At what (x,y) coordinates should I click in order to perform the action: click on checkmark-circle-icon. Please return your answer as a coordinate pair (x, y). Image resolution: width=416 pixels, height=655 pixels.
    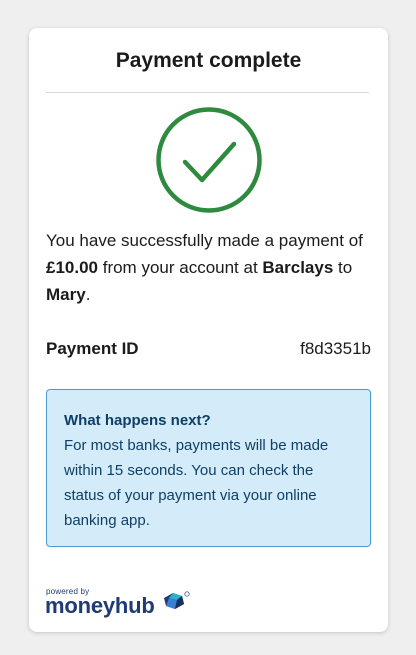
    Looking at the image, I should click on (209, 160).